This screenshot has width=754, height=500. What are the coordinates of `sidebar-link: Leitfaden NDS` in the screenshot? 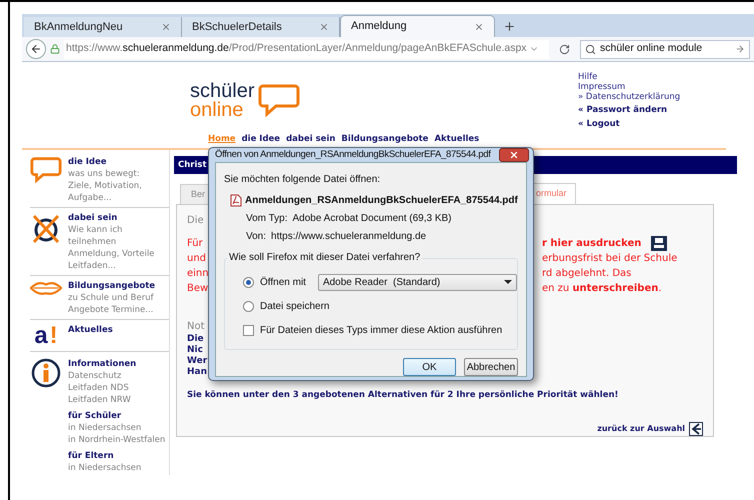 It's located at (117, 388).